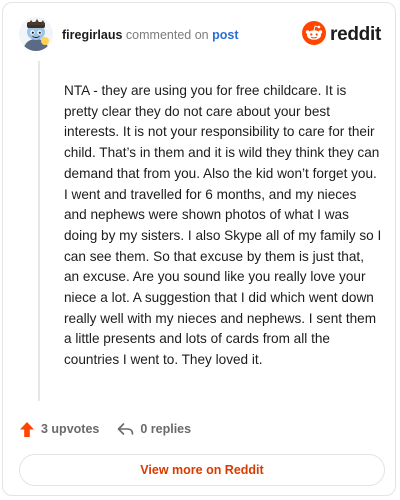 This screenshot has width=400, height=500. I want to click on brand-name: reddit, so click(355, 34).